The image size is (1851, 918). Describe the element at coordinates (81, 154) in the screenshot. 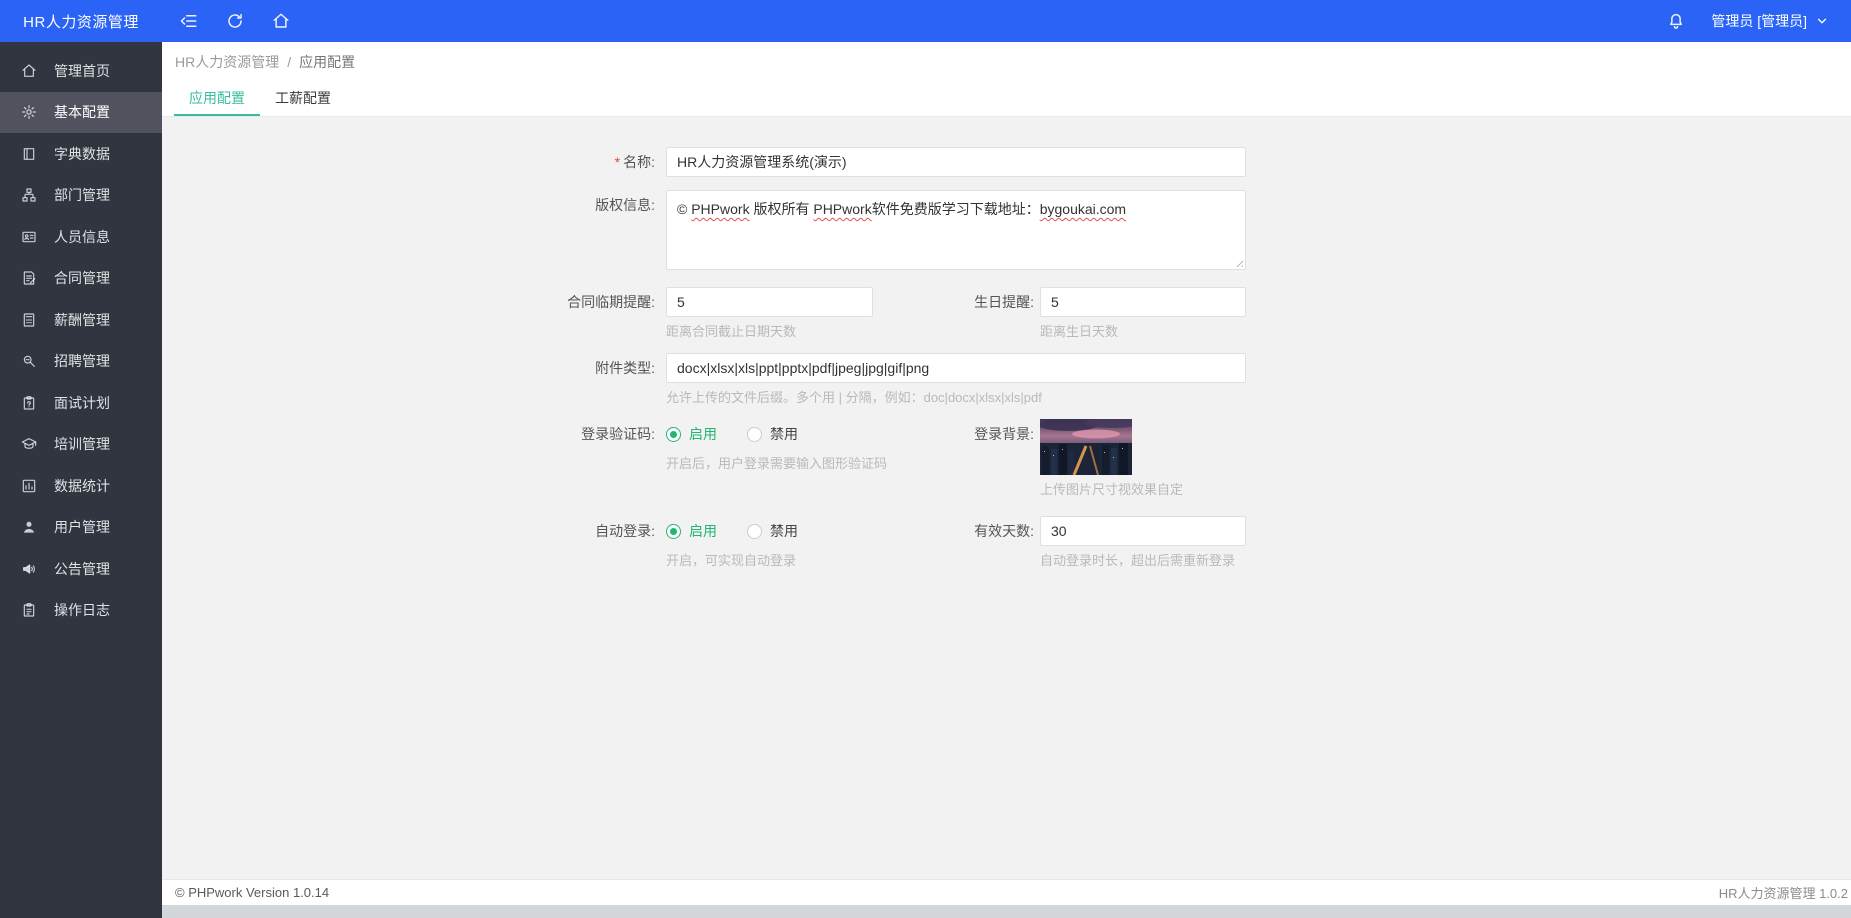

I see `sidebar-item-dictionary: 字典数据` at that location.